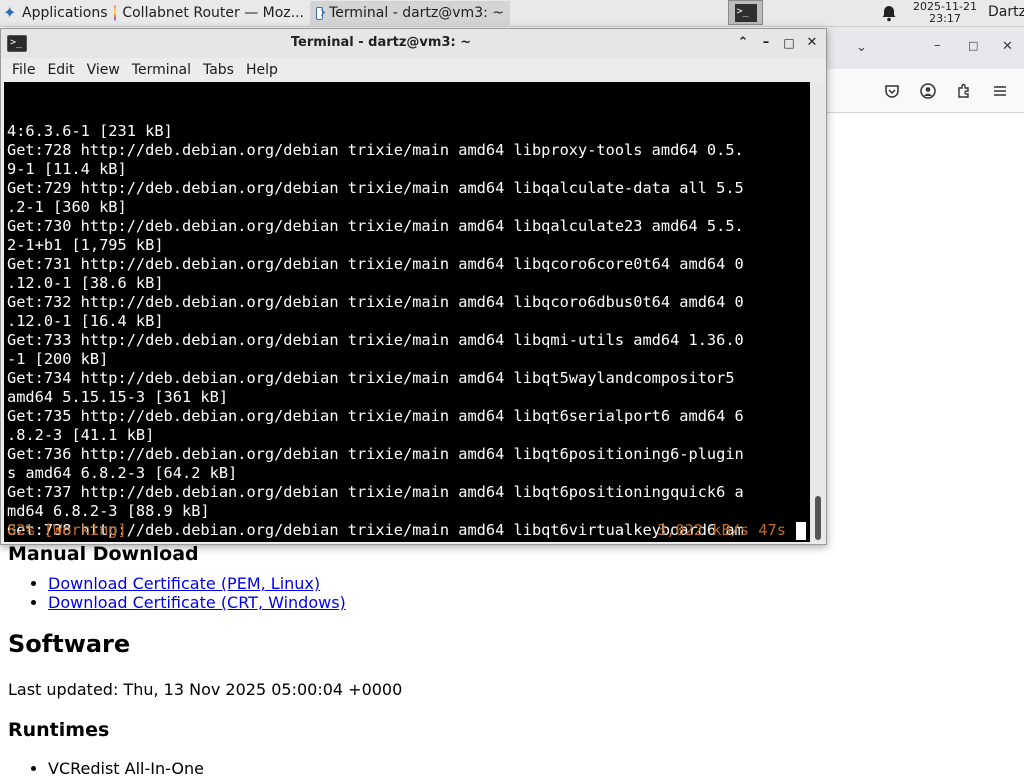  Describe the element at coordinates (861, 47) in the screenshot. I see `tab-list-chevron-icon: ⌄` at that location.